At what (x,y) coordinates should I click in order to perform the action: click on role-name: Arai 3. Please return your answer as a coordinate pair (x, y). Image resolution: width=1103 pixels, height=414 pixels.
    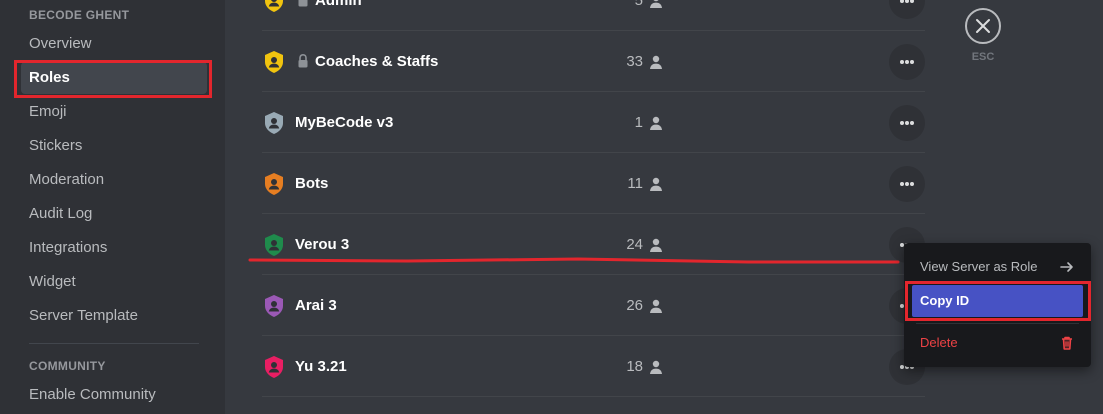
    Looking at the image, I should click on (316, 305).